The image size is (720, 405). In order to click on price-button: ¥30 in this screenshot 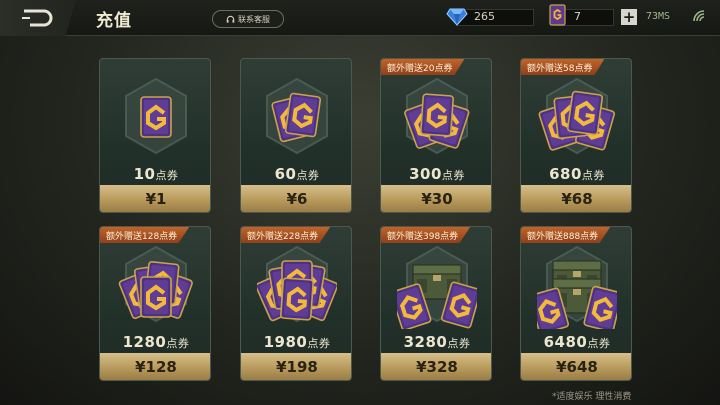, I will do `click(436, 198)`.